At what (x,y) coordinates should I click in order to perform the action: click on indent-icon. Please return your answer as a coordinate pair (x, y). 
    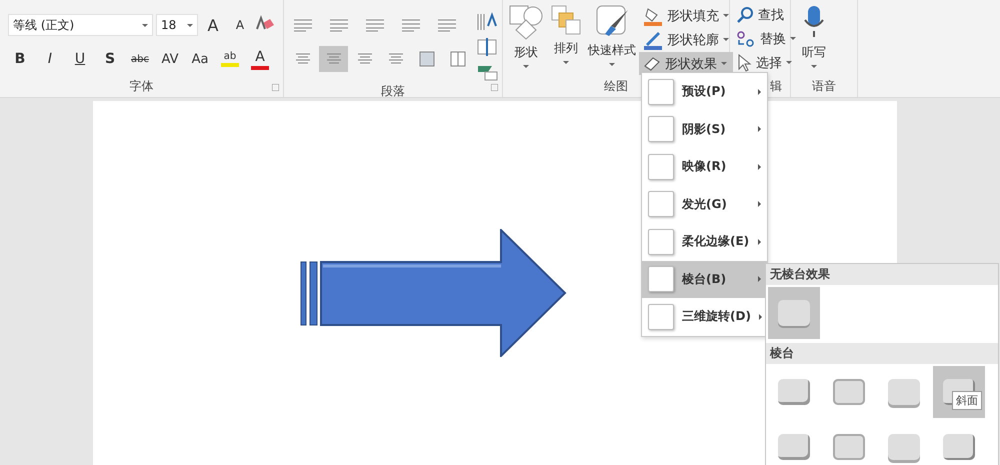
    Looking at the image, I should click on (411, 25).